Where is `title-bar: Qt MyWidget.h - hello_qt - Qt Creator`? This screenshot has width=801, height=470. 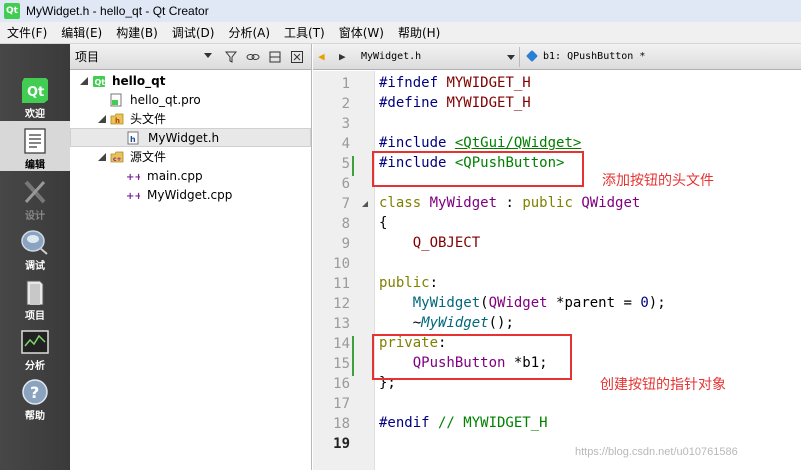
title-bar: Qt MyWidget.h - hello_qt - Qt Creator is located at coordinates (400, 11).